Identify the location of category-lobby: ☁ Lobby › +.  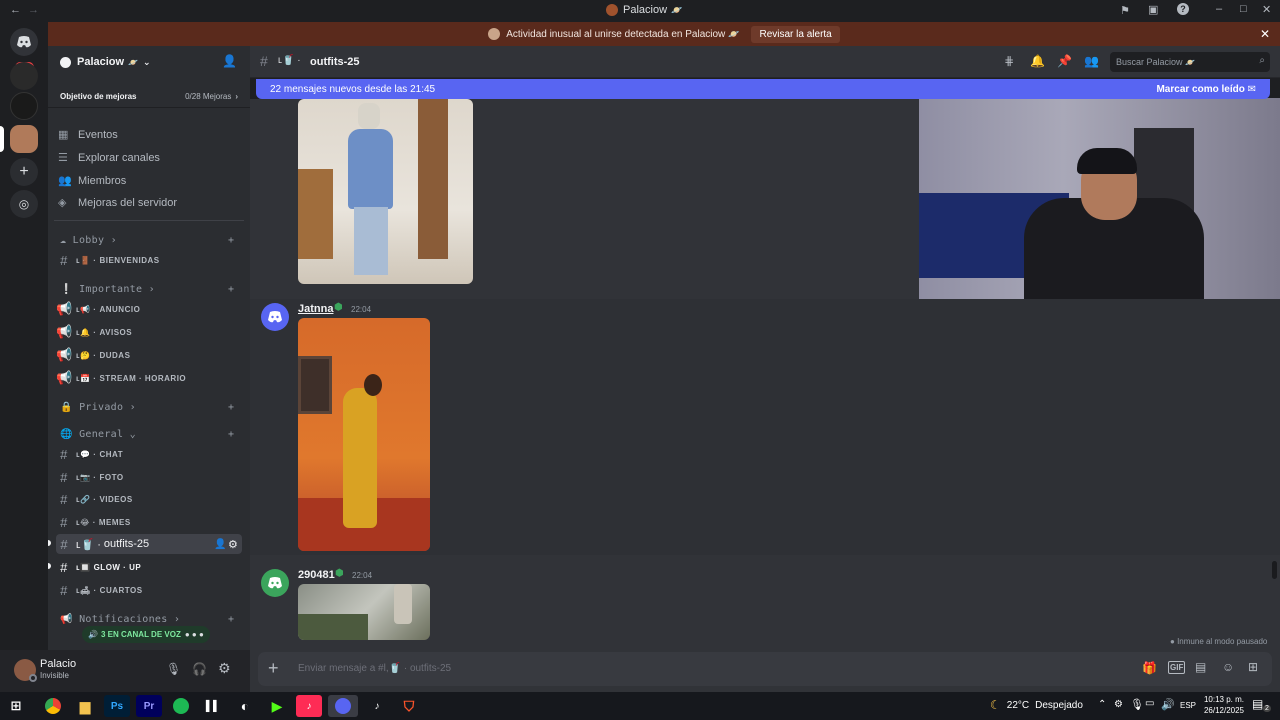
(155, 240).